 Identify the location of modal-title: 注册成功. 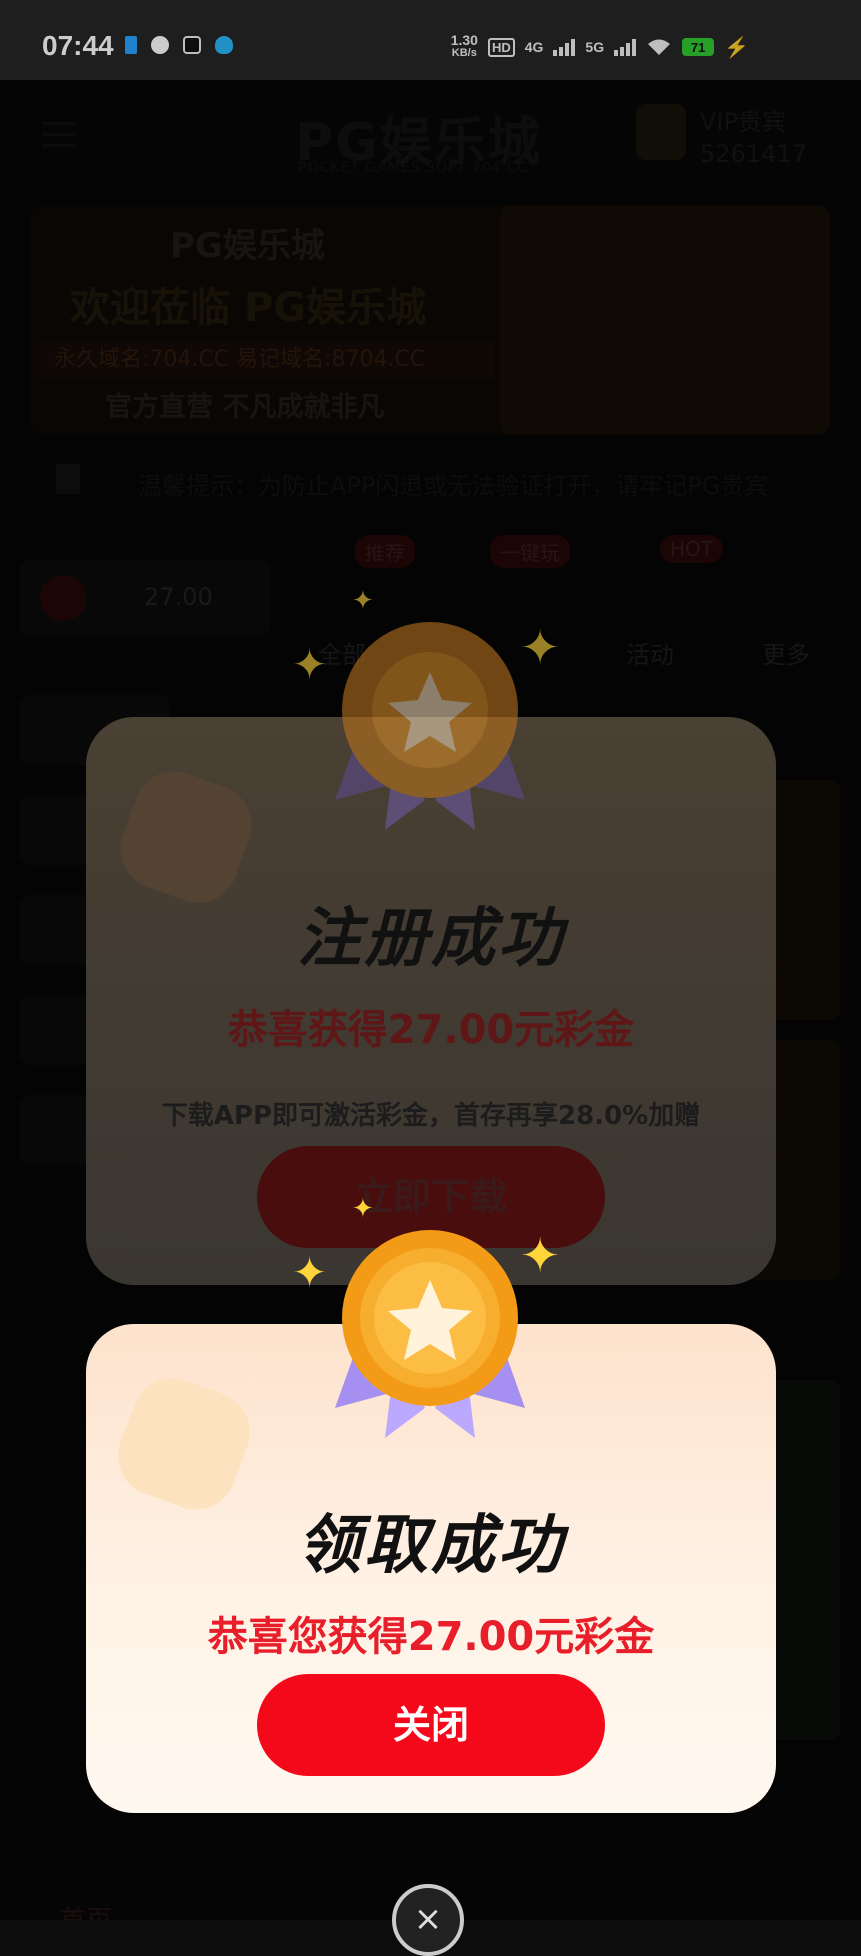
(431, 939).